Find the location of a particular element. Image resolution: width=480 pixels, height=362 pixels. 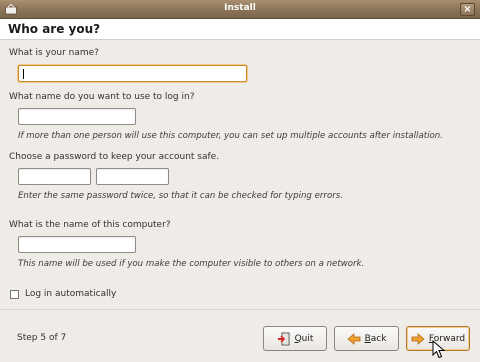

quit-icon is located at coordinates (283, 338).